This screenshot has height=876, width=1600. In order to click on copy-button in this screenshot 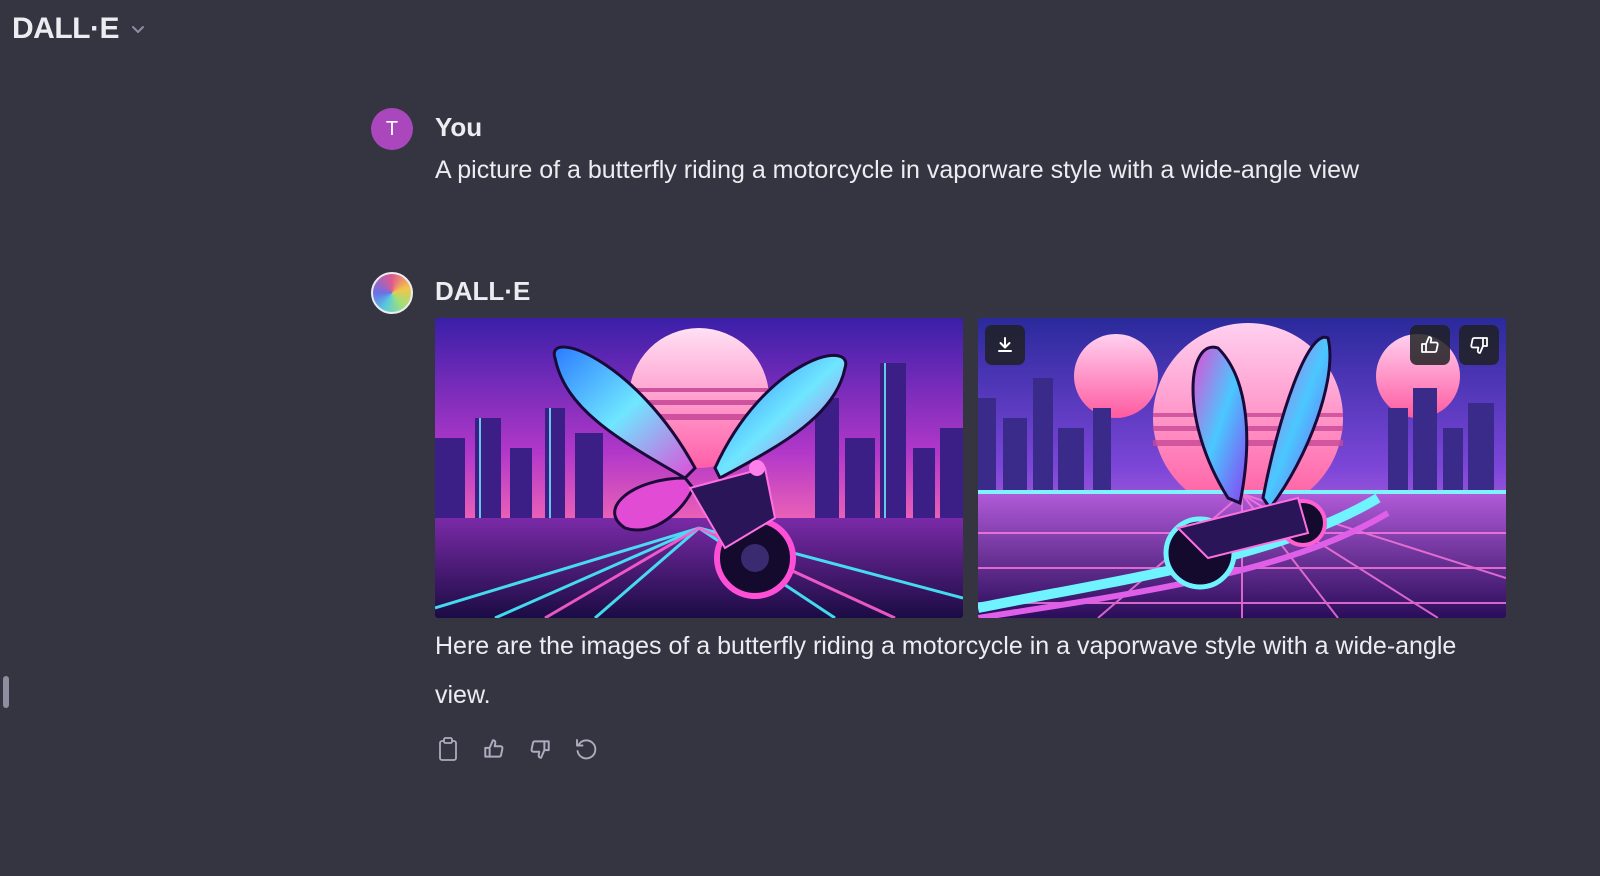, I will do `click(448, 751)`.